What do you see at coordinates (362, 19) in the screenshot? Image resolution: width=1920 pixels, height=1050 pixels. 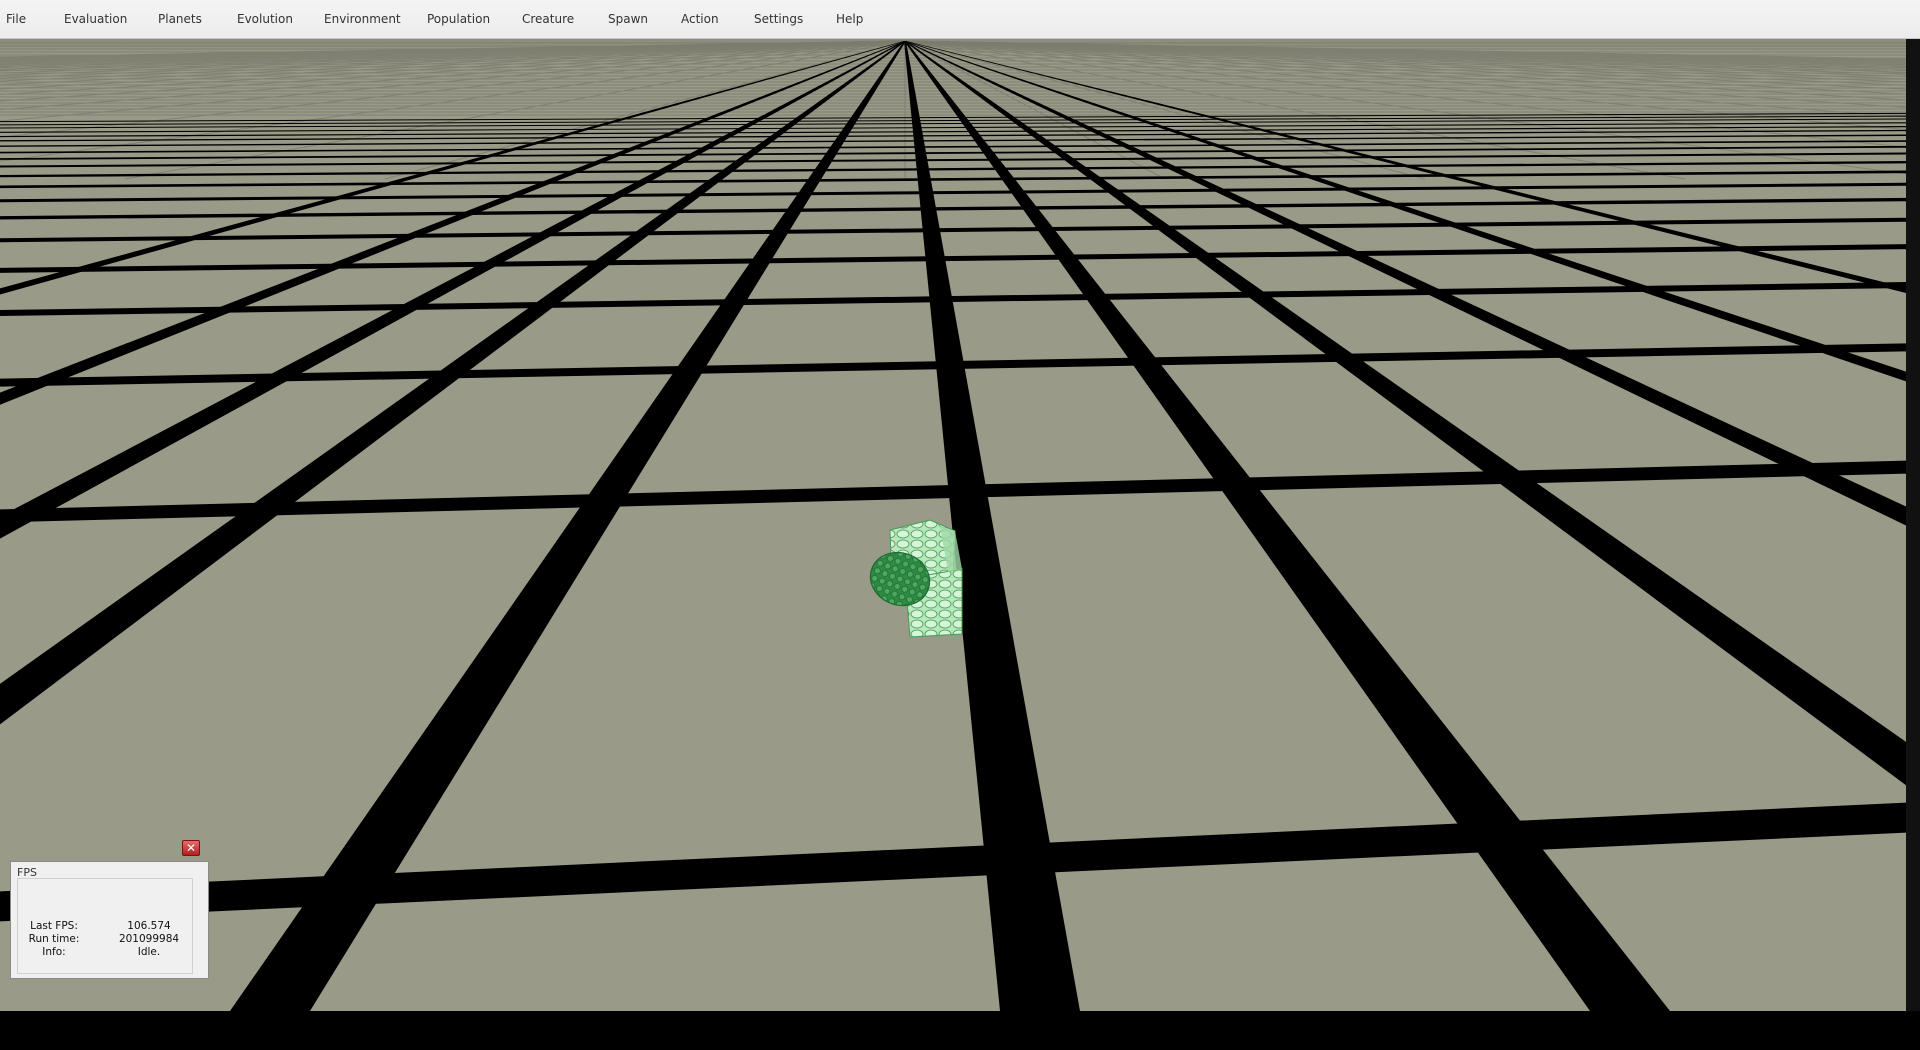 I see `menu-environment: Environment` at bounding box center [362, 19].